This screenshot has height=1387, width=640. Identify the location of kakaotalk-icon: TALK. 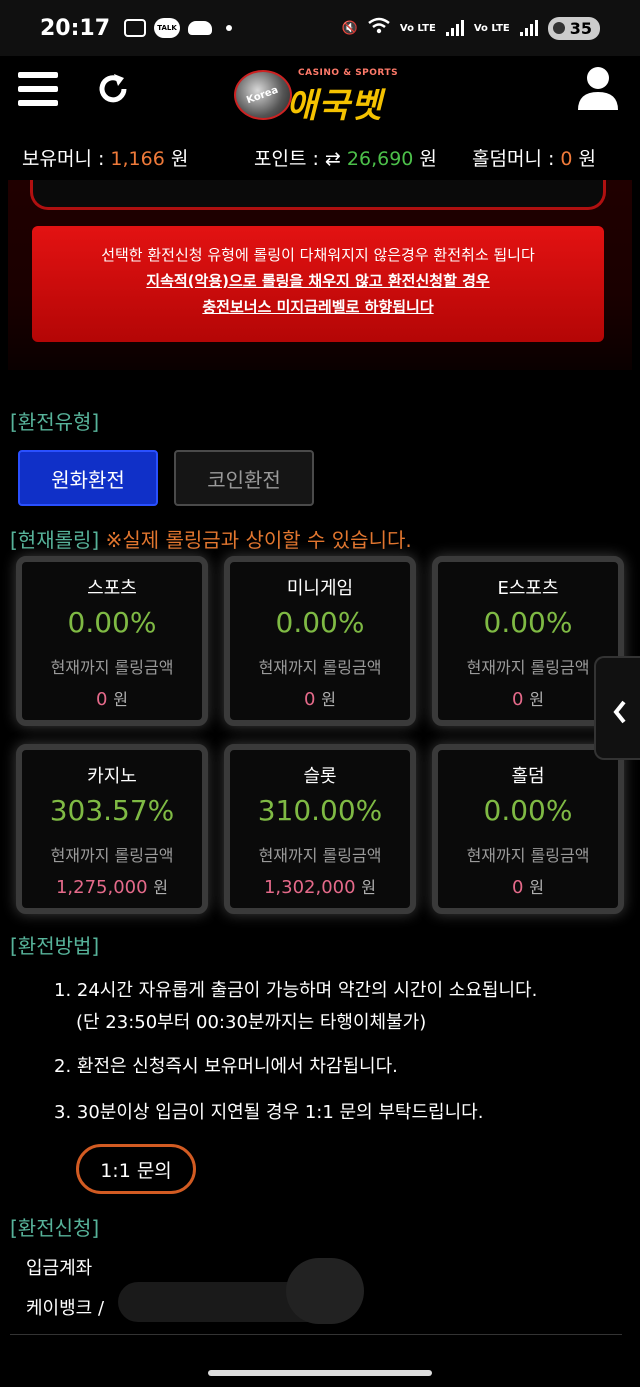
(167, 28).